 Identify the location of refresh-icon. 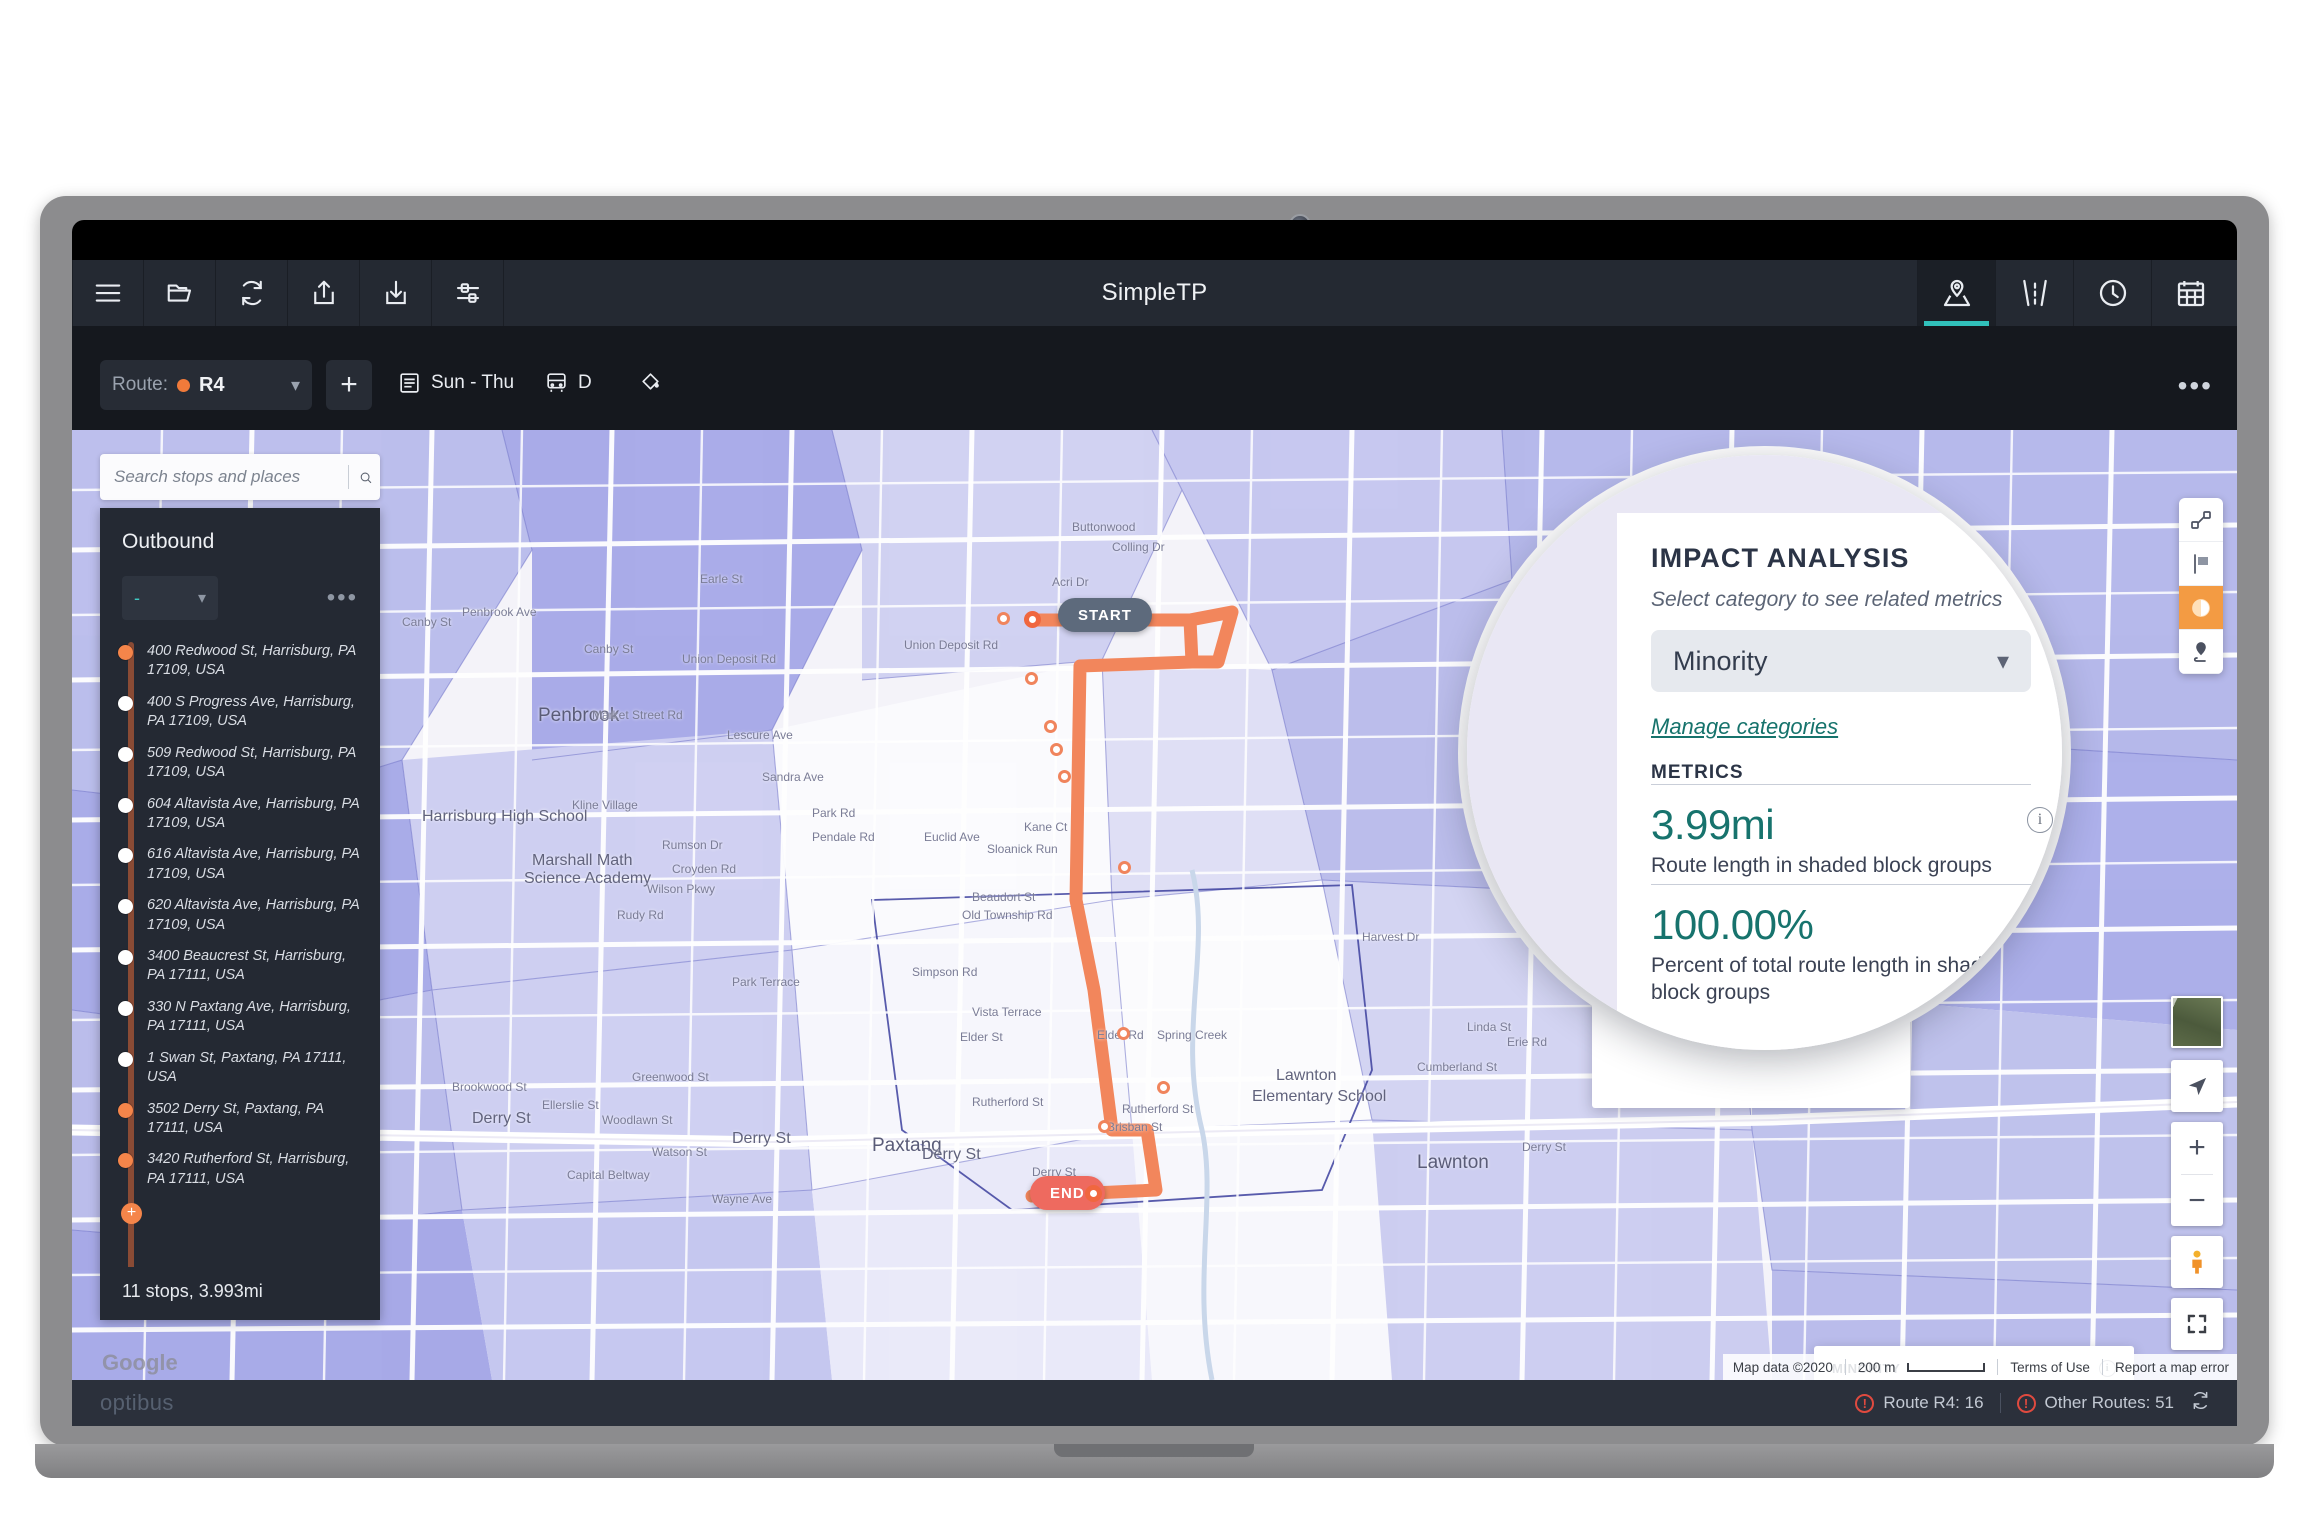
(2200, 1403).